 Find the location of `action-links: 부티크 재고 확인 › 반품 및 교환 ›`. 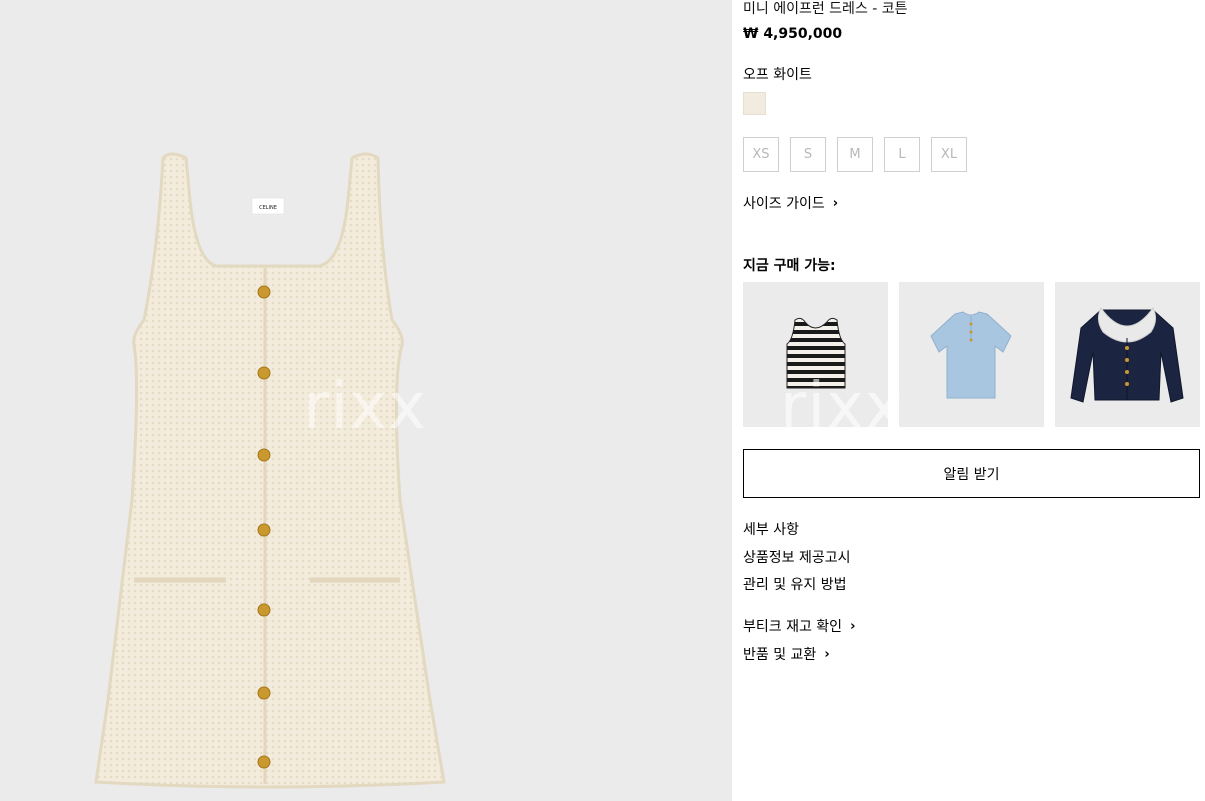

action-links: 부티크 재고 확인 › 반품 및 교환 › is located at coordinates (799, 640).